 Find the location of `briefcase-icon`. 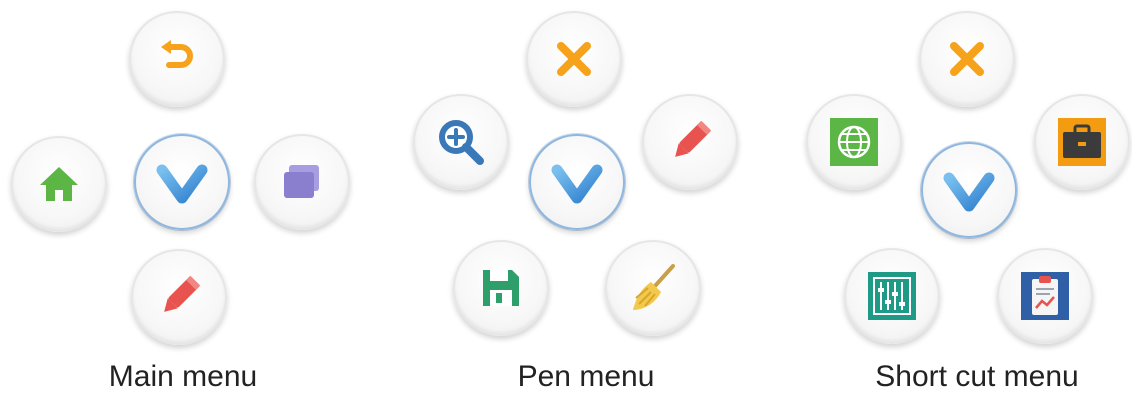

briefcase-icon is located at coordinates (1082, 142).